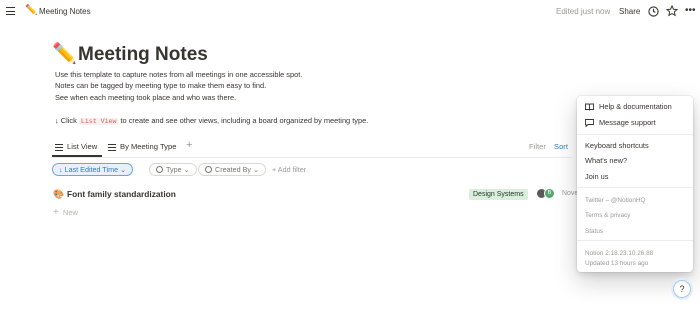 Image resolution: width=700 pixels, height=313 pixels. I want to click on filter-button: Filter, so click(537, 146).